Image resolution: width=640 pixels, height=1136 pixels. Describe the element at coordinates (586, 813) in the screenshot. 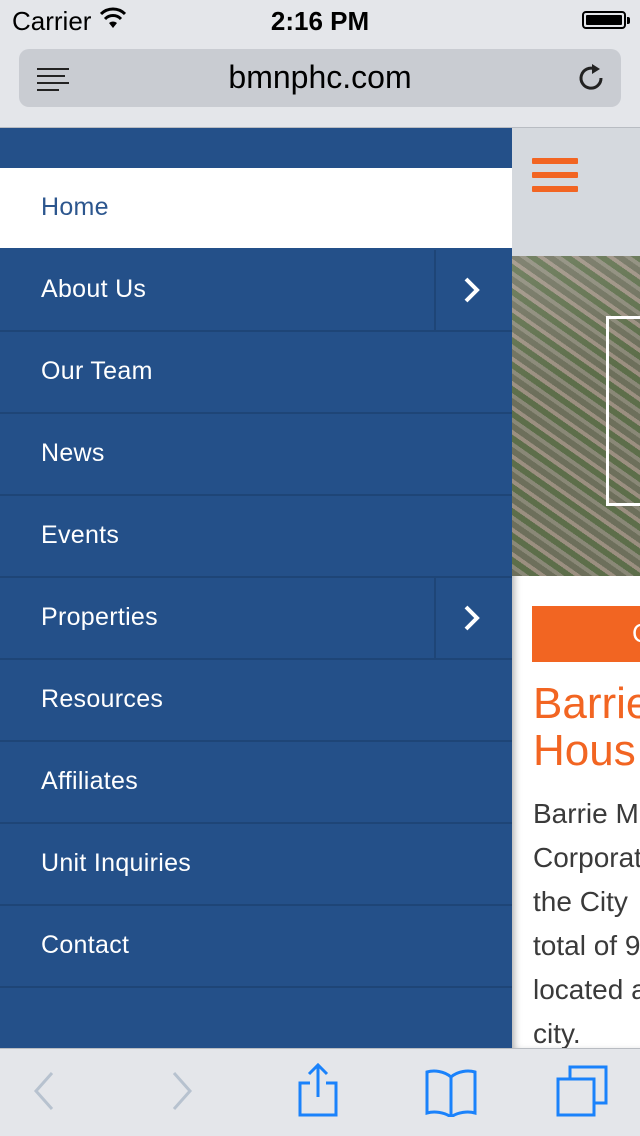

I see `intro-text-line: Barrie M` at that location.